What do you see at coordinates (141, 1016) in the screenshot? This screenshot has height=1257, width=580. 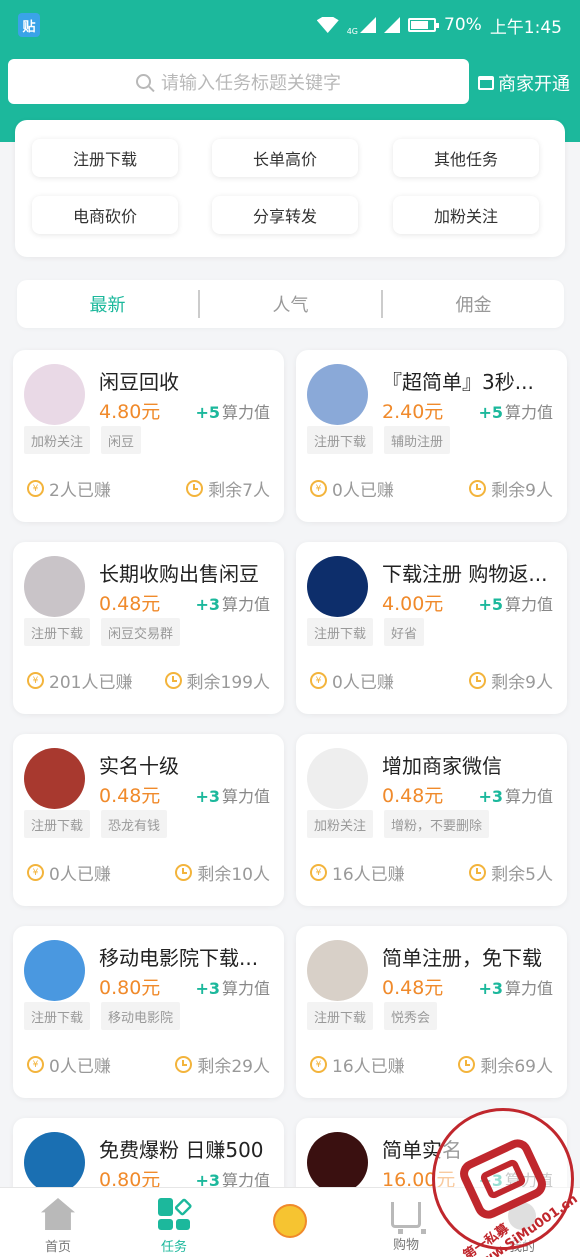 I see `task-tag: 移动电影院` at bounding box center [141, 1016].